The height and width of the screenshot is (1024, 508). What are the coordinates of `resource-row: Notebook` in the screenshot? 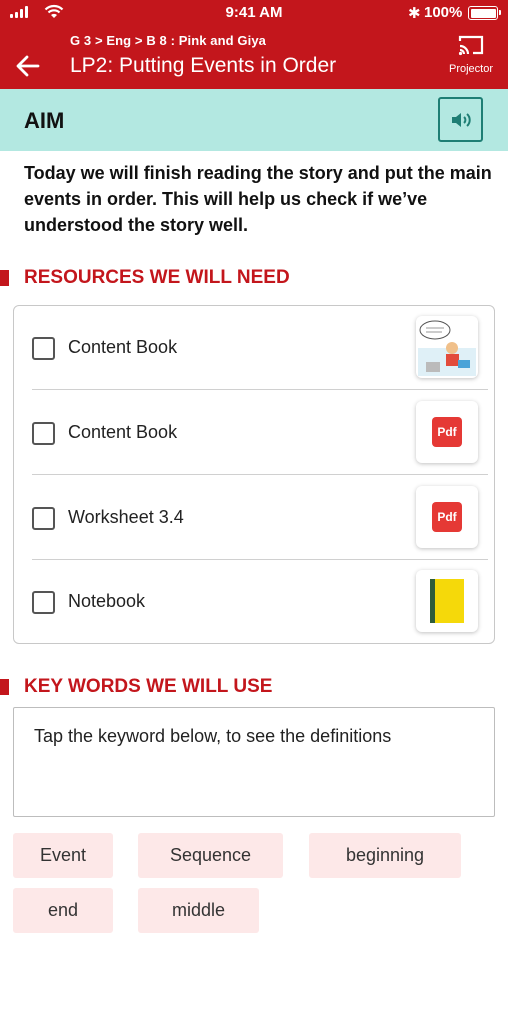 It's located at (260, 602).